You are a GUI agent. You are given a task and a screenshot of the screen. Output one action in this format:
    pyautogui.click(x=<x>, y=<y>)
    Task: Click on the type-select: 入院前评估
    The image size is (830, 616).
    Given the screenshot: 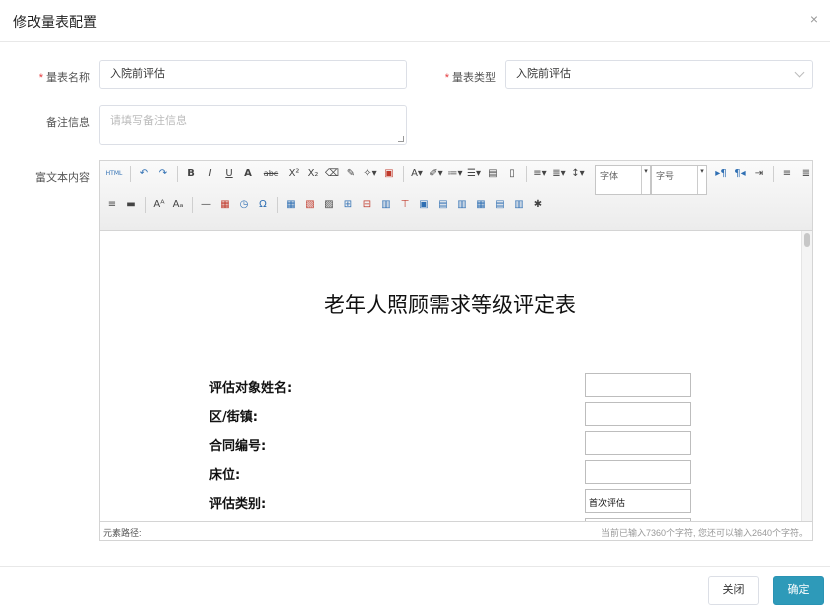 What is the action you would take?
    pyautogui.click(x=659, y=74)
    